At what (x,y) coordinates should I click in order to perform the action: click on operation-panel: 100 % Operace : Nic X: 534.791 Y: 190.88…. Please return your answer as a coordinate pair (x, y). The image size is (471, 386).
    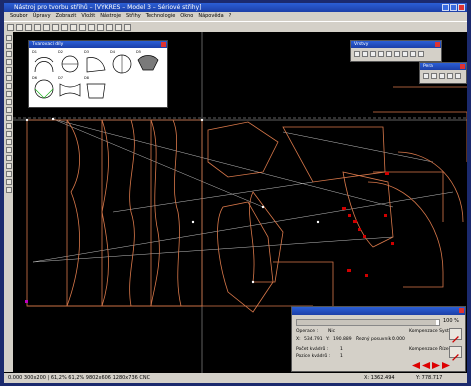
    Looking at the image, I should click on (378, 339).